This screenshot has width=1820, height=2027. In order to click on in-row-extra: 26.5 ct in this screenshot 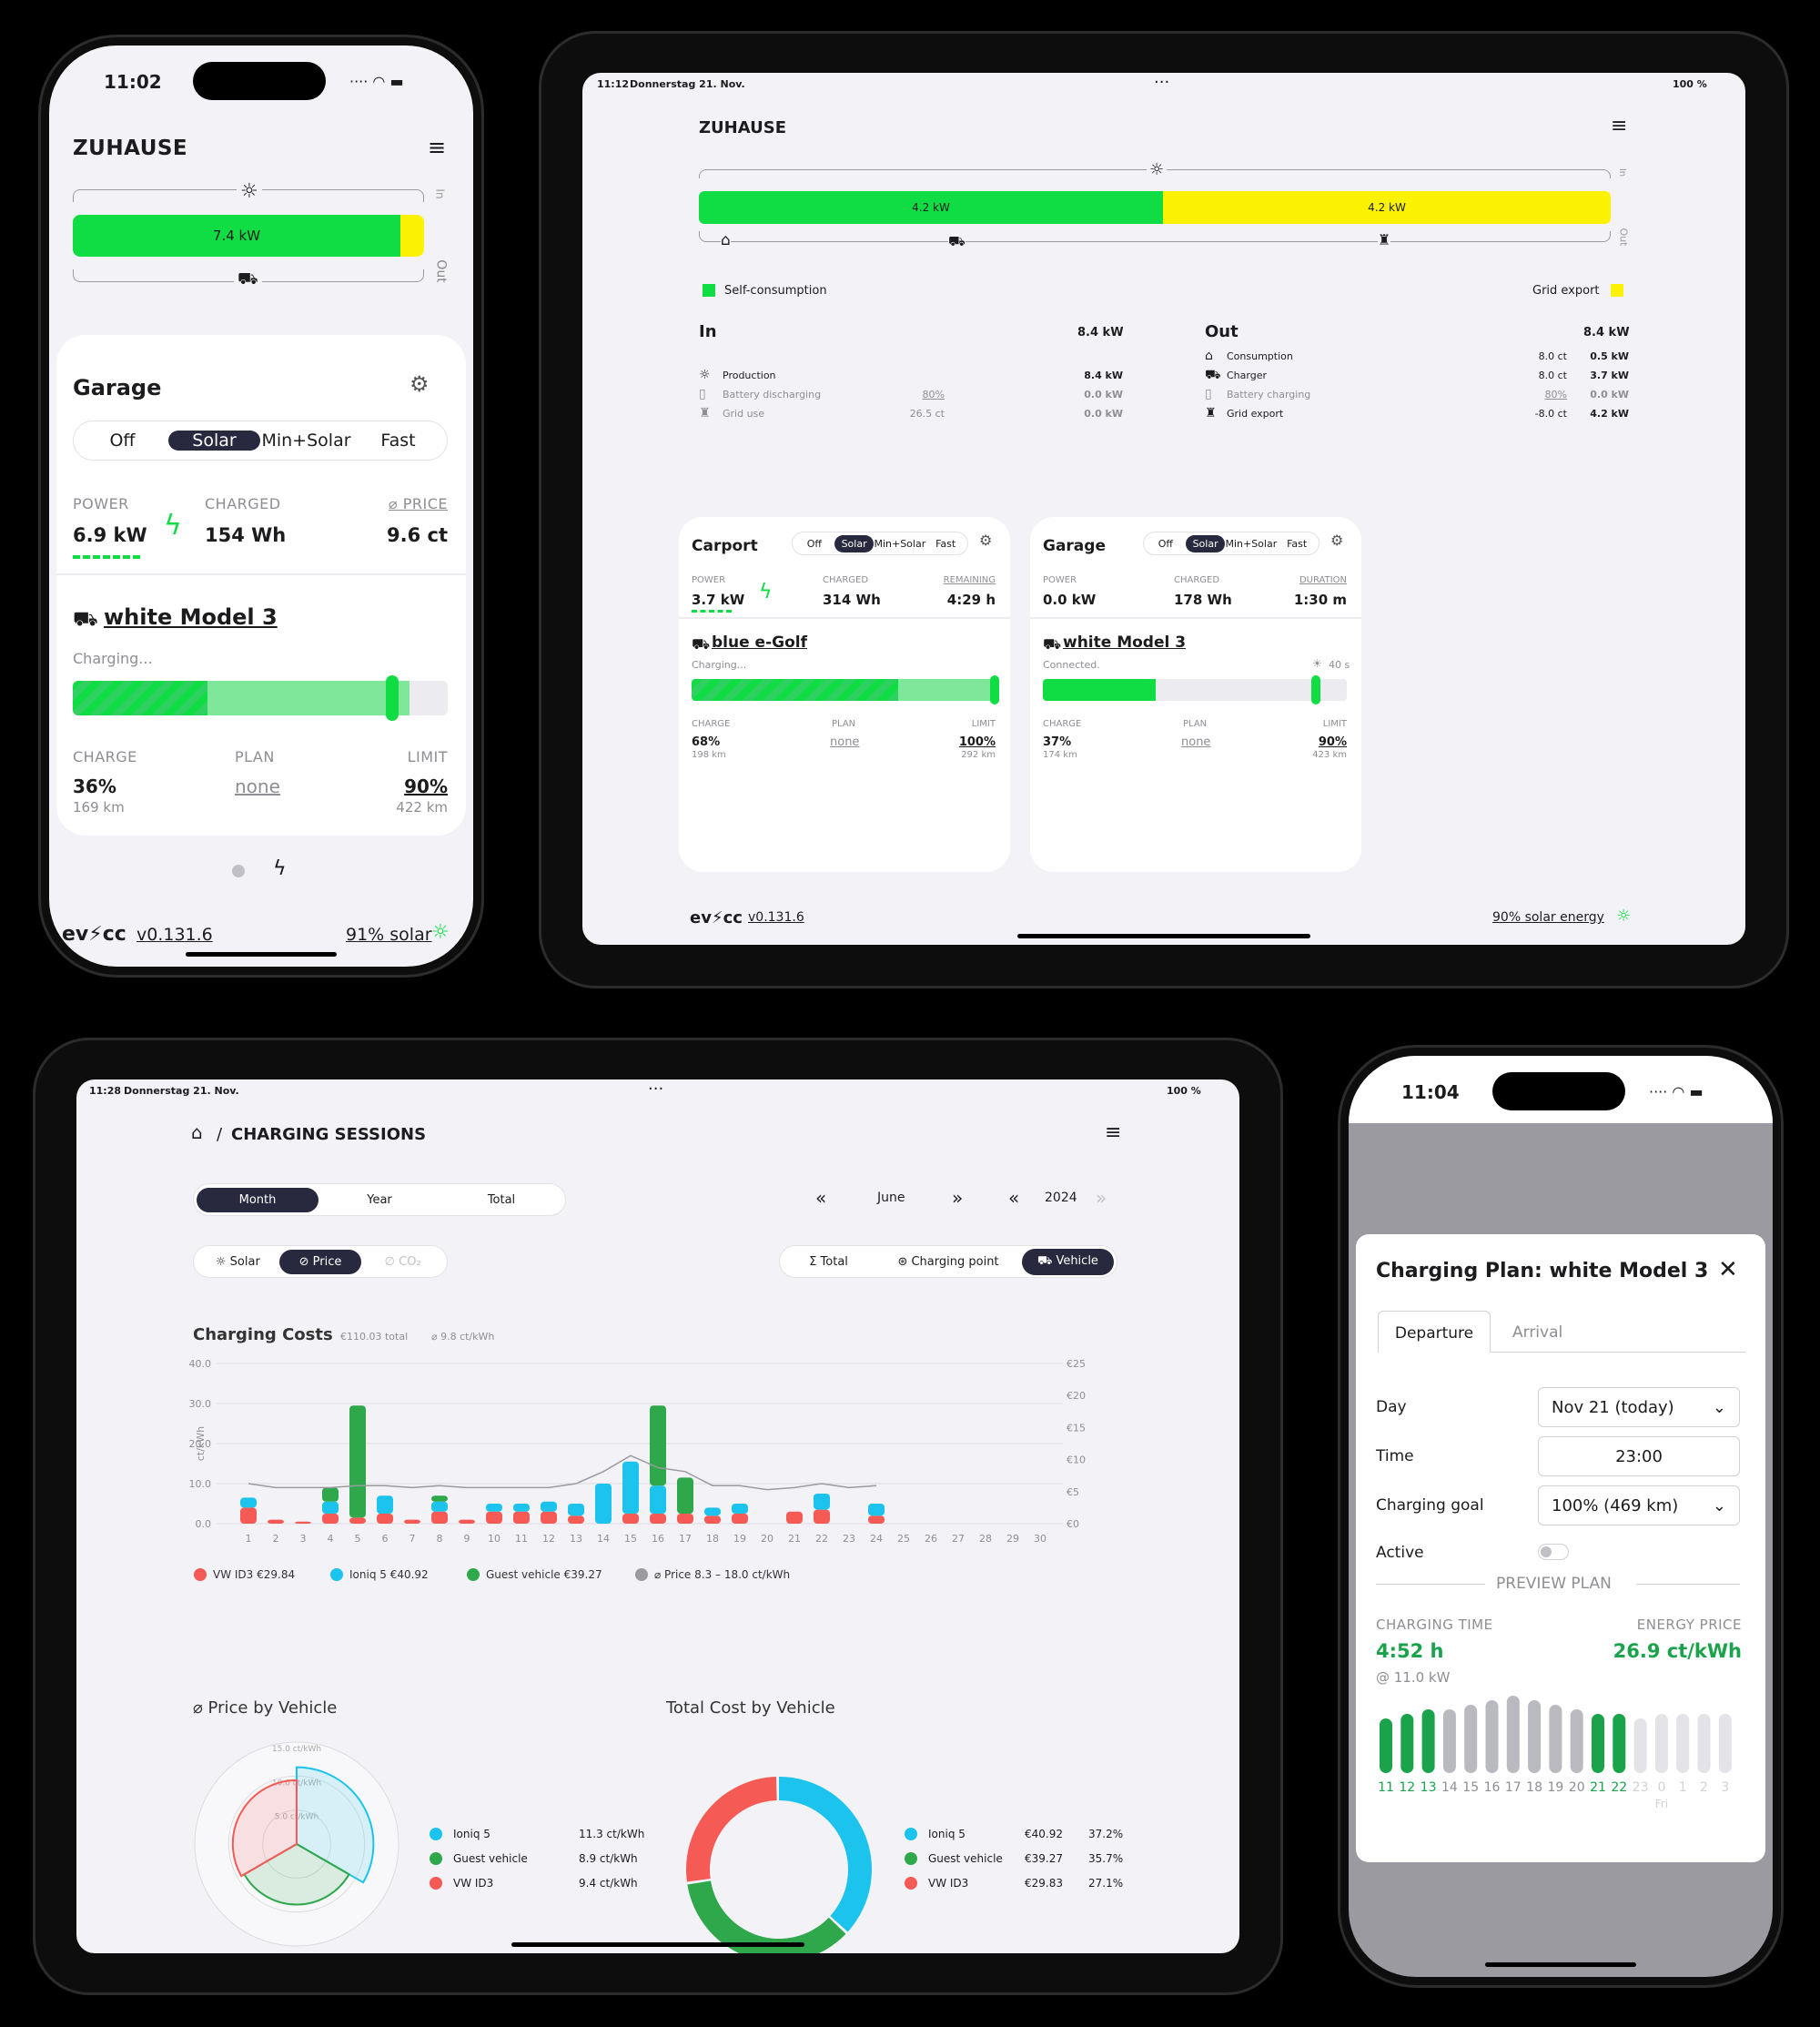, I will do `click(927, 414)`.